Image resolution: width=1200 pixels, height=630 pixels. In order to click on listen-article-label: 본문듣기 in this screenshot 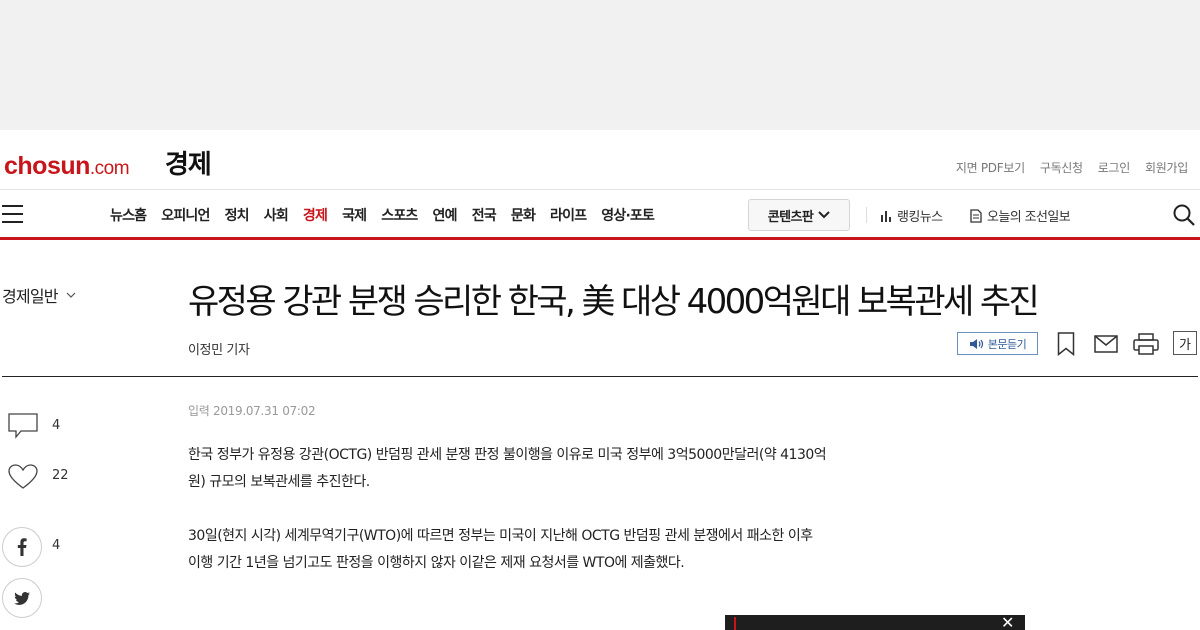, I will do `click(1007, 344)`.